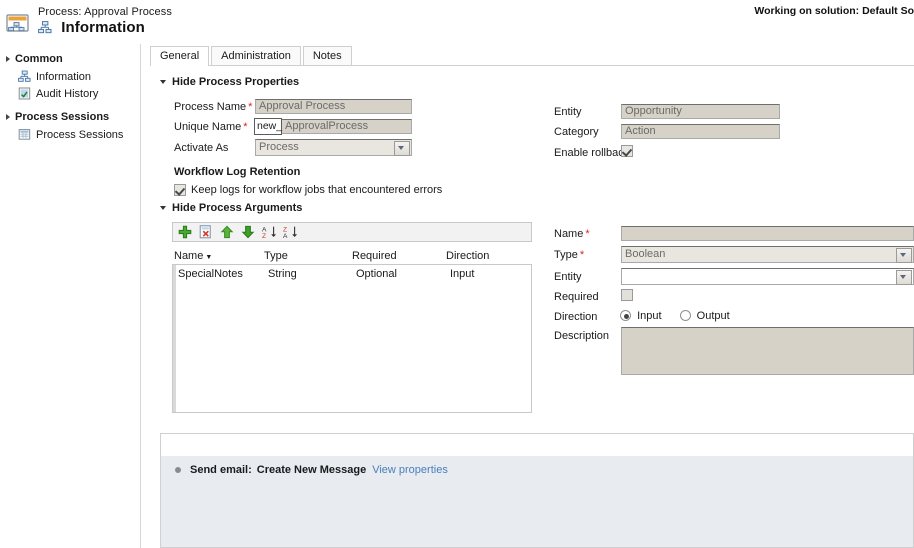 The height and width of the screenshot is (548, 914). What do you see at coordinates (566, 255) in the screenshot?
I see `label-text: Type` at bounding box center [566, 255].